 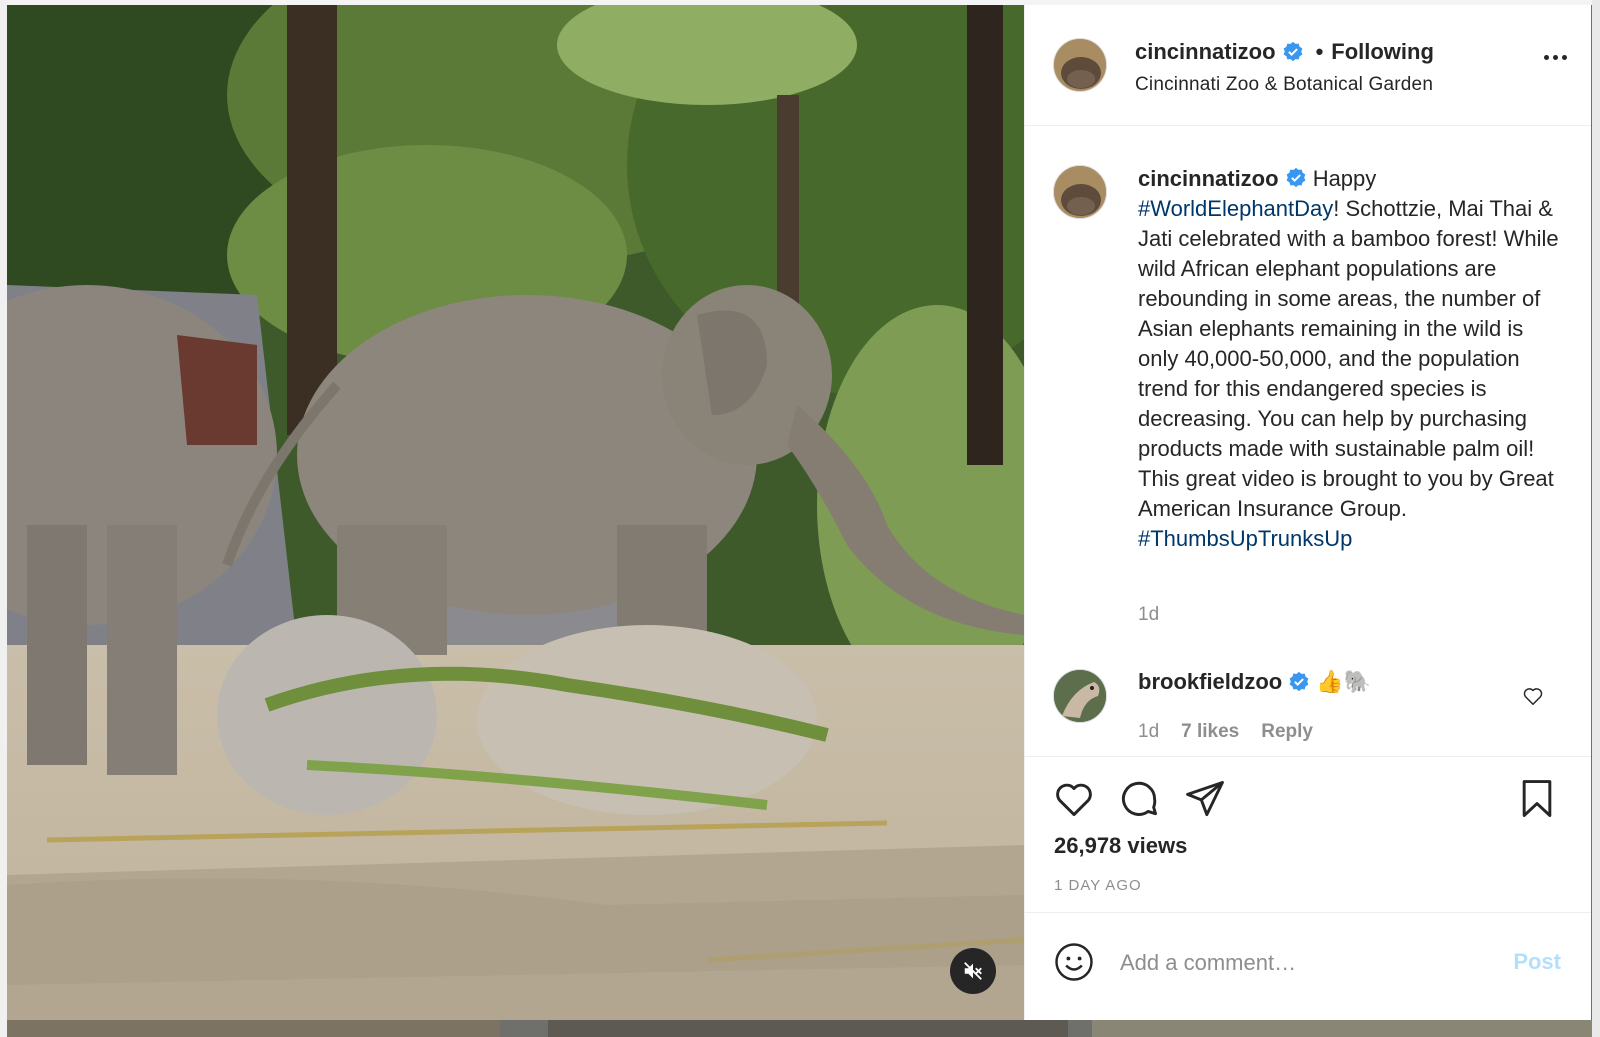 I want to click on comment-timestamp: 1d, so click(x=1148, y=732).